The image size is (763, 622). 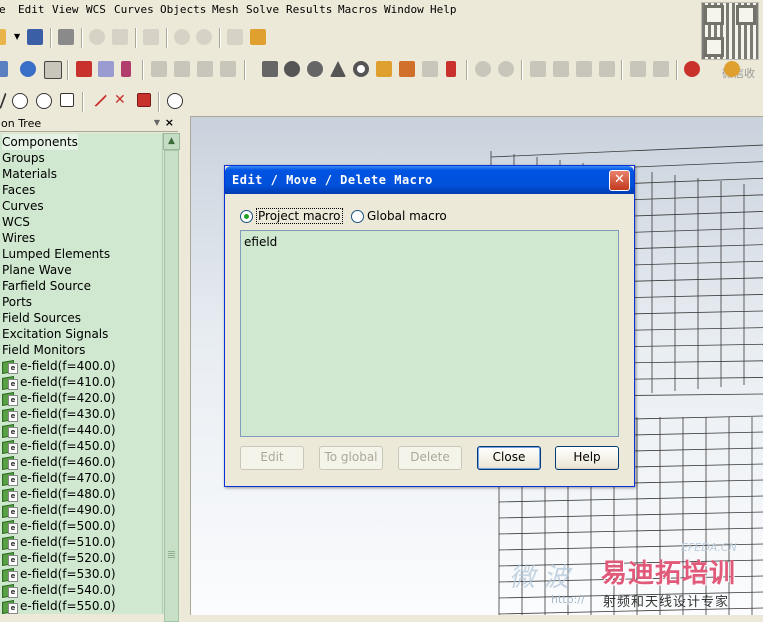 I want to click on menu-mesh: Mesh, so click(x=225, y=9).